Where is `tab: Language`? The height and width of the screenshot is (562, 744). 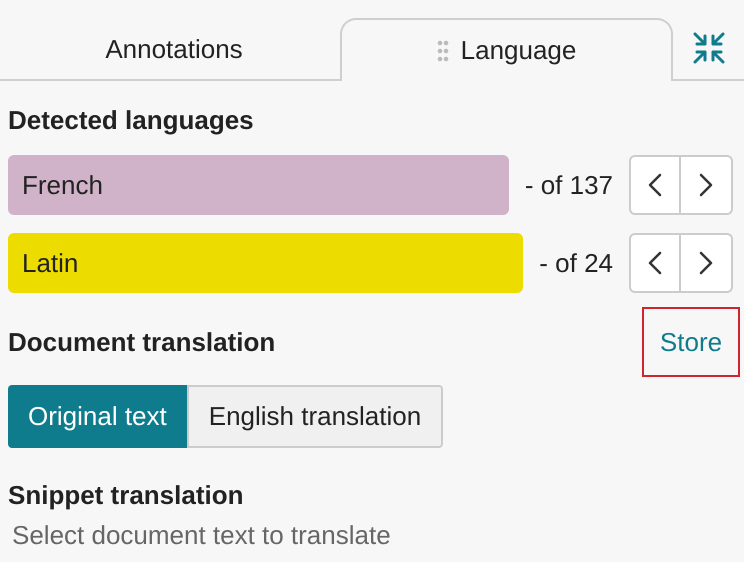
tab: Language is located at coordinates (506, 49).